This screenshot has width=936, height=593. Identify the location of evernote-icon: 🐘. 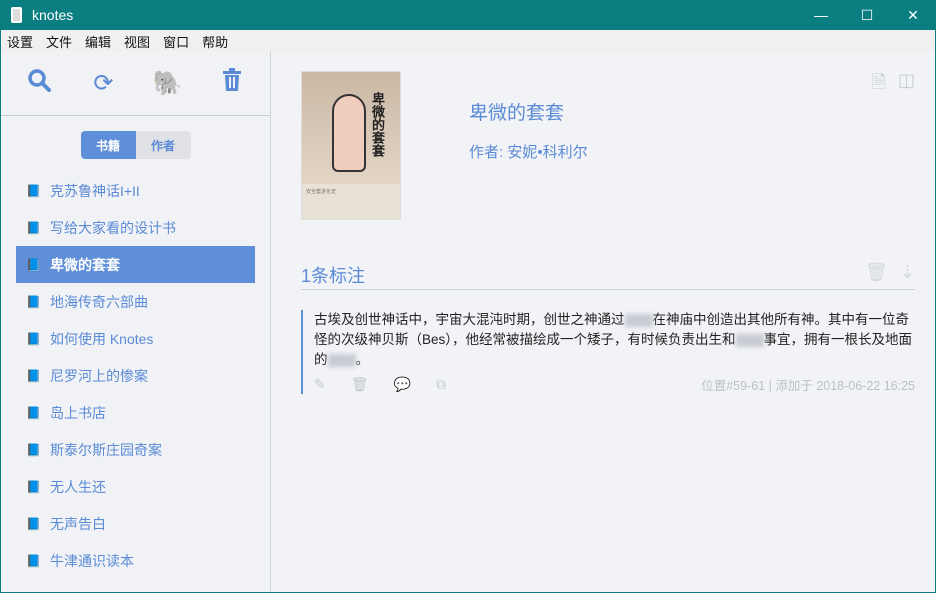
(168, 83).